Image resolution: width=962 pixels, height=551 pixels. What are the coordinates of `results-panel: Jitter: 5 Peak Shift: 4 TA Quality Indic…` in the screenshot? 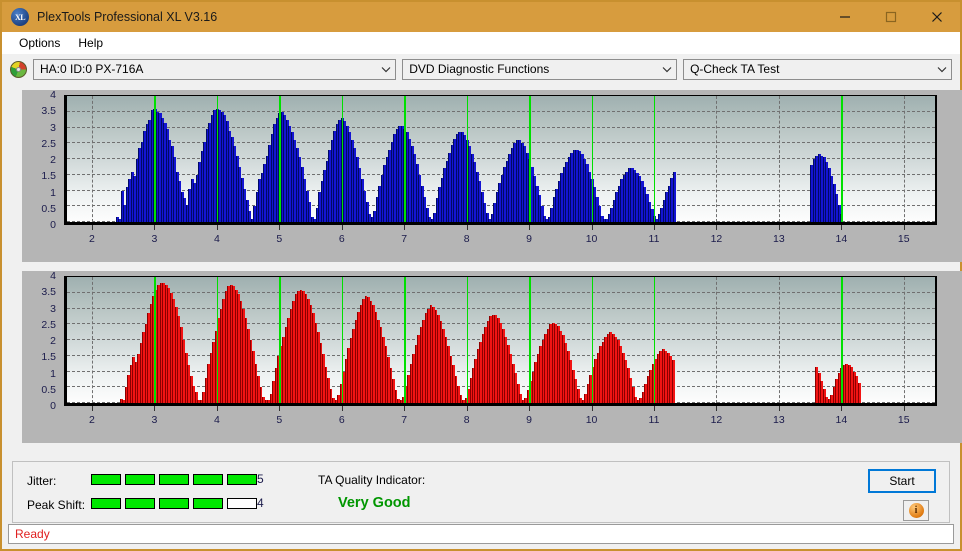 It's located at (481, 492).